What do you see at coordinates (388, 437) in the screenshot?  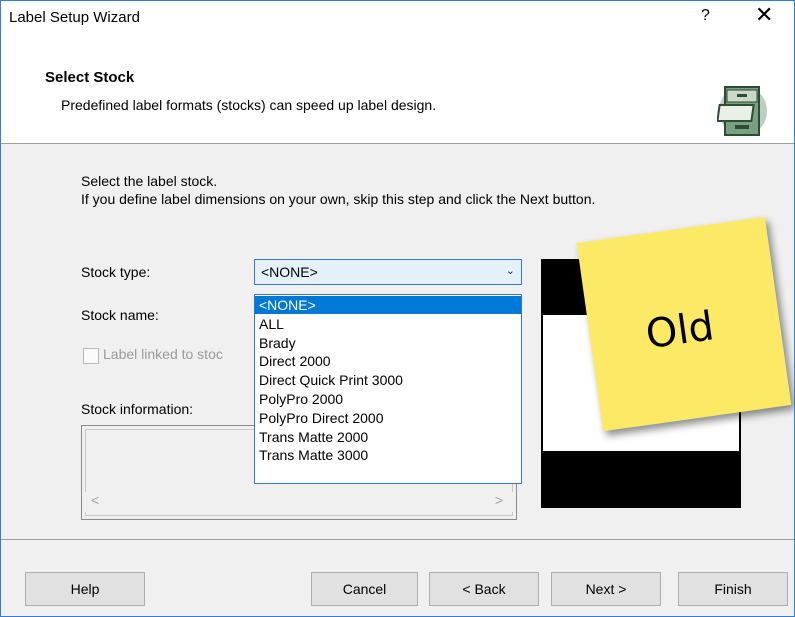 I see `dropdown-item: Trans Matte 2000` at bounding box center [388, 437].